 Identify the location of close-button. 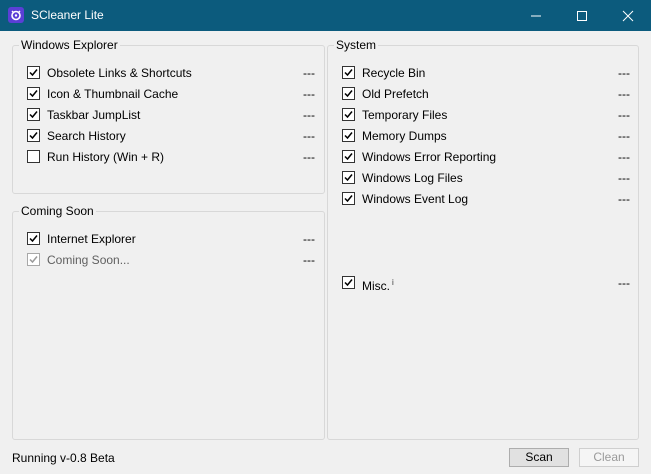
(628, 15).